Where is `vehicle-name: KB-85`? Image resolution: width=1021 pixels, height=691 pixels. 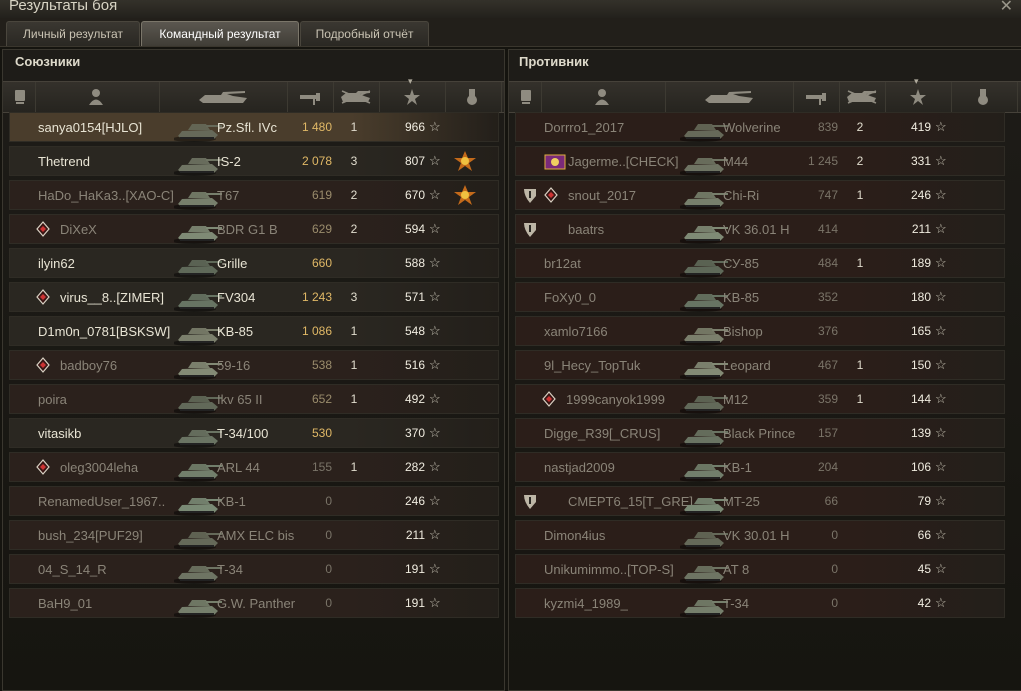
vehicle-name: KB-85 is located at coordinates (741, 297).